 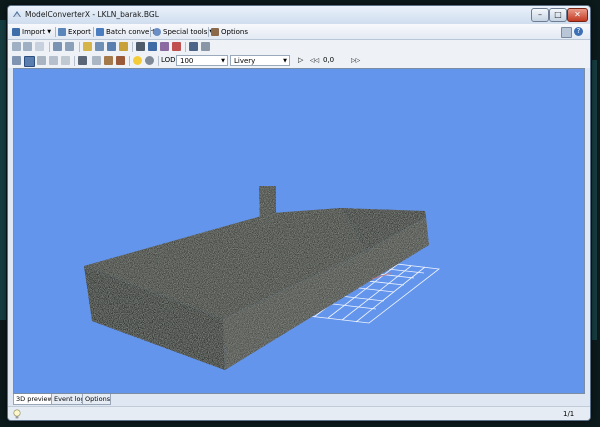 What do you see at coordinates (3, 170) in the screenshot?
I see `desktop-background` at bounding box center [3, 170].